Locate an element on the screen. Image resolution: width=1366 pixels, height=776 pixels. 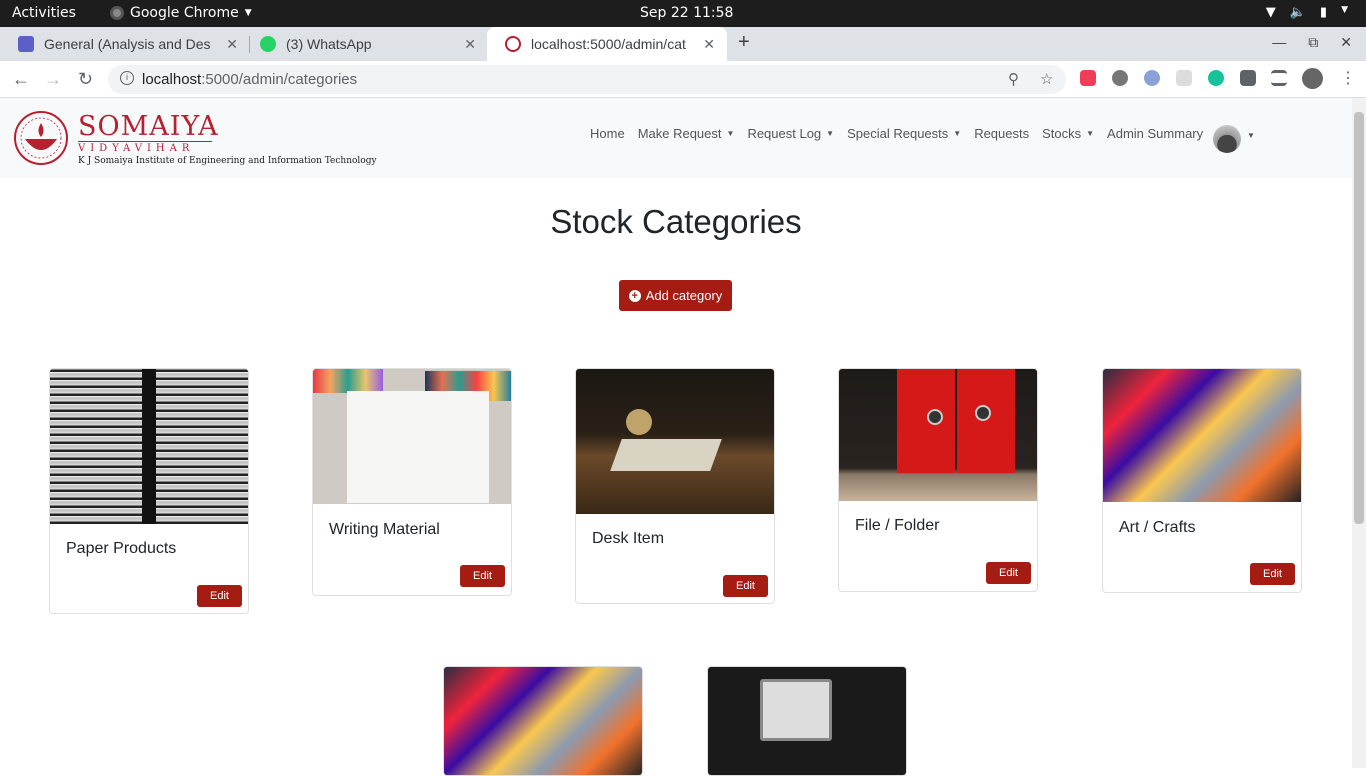
computer-desk-image is located at coordinates (807, 721).